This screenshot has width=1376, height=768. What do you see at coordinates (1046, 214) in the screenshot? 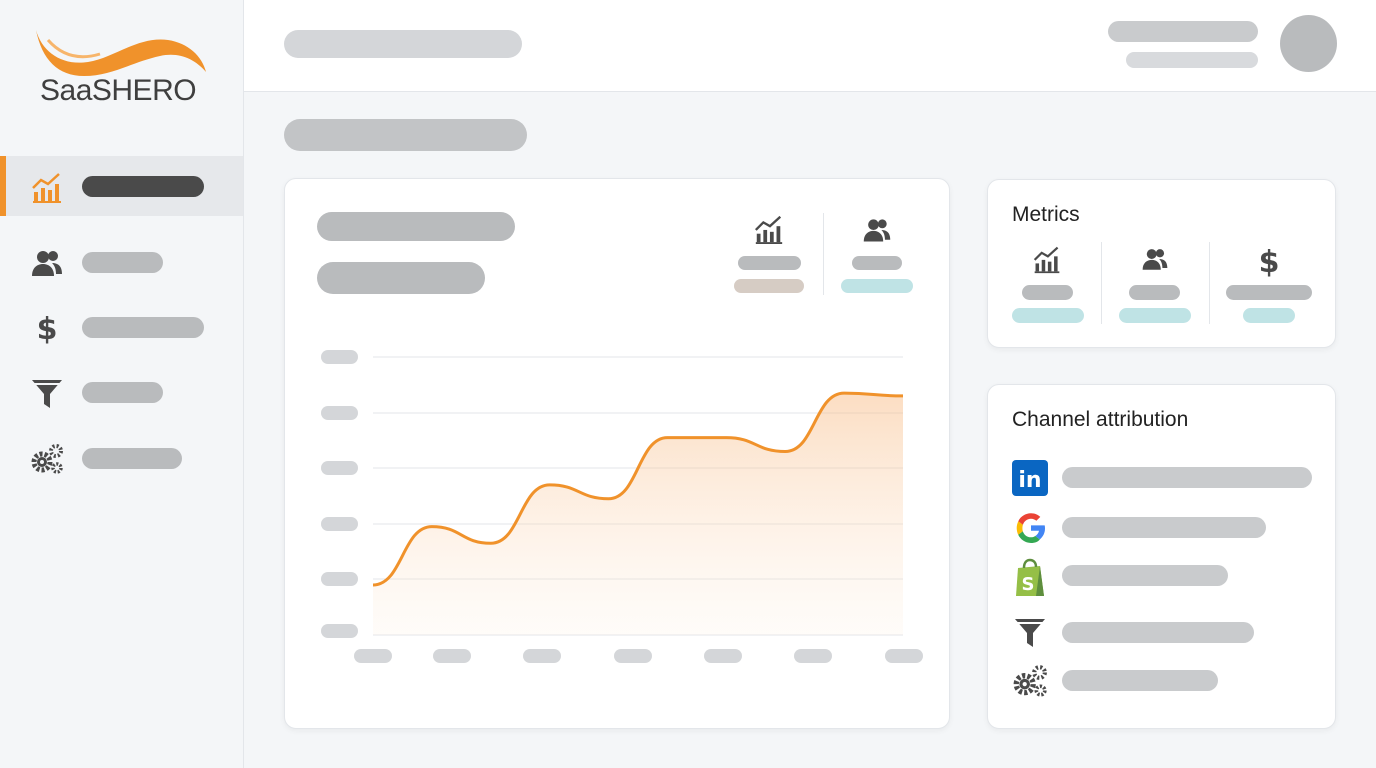
I see `metrics-title: Metrics` at bounding box center [1046, 214].